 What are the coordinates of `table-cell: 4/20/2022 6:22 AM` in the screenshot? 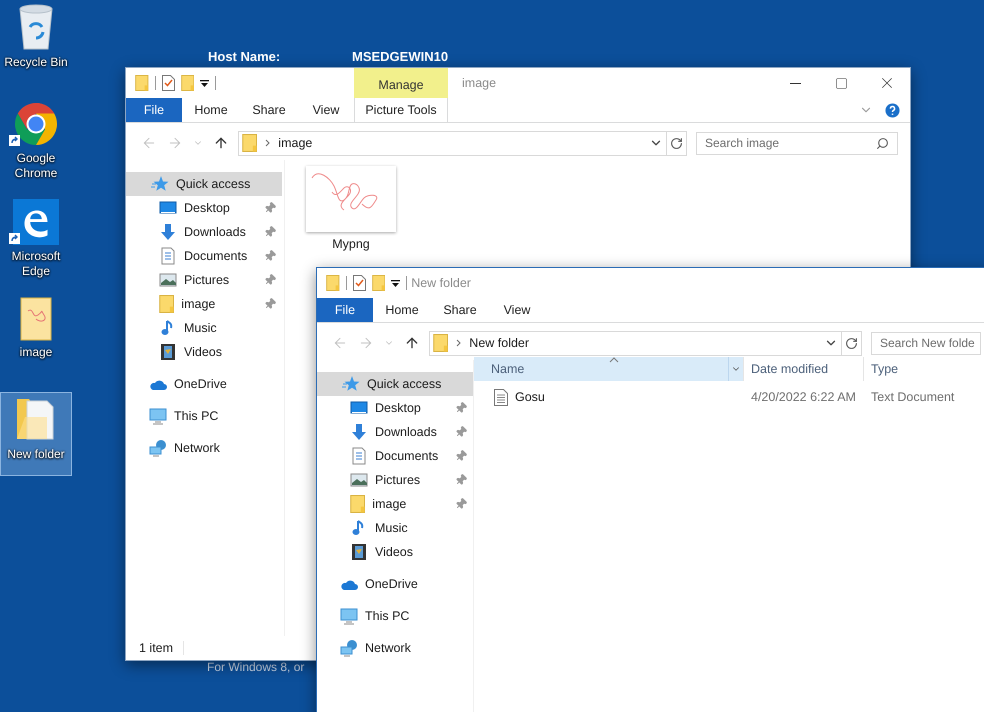 It's located at (803, 397).